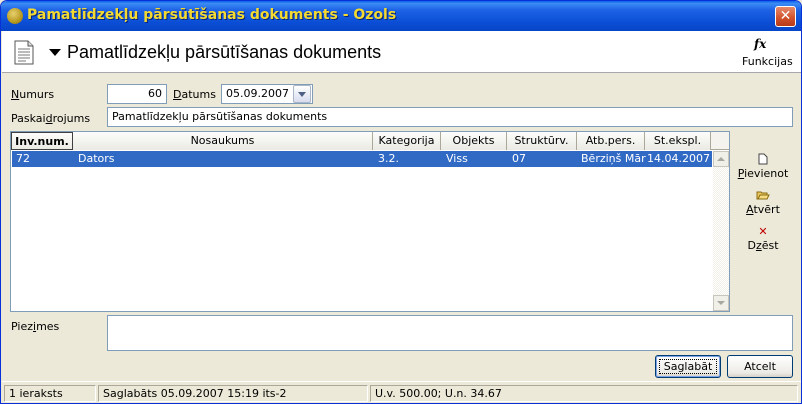 This screenshot has width=802, height=404. I want to click on close-button: ✕, so click(785, 16).